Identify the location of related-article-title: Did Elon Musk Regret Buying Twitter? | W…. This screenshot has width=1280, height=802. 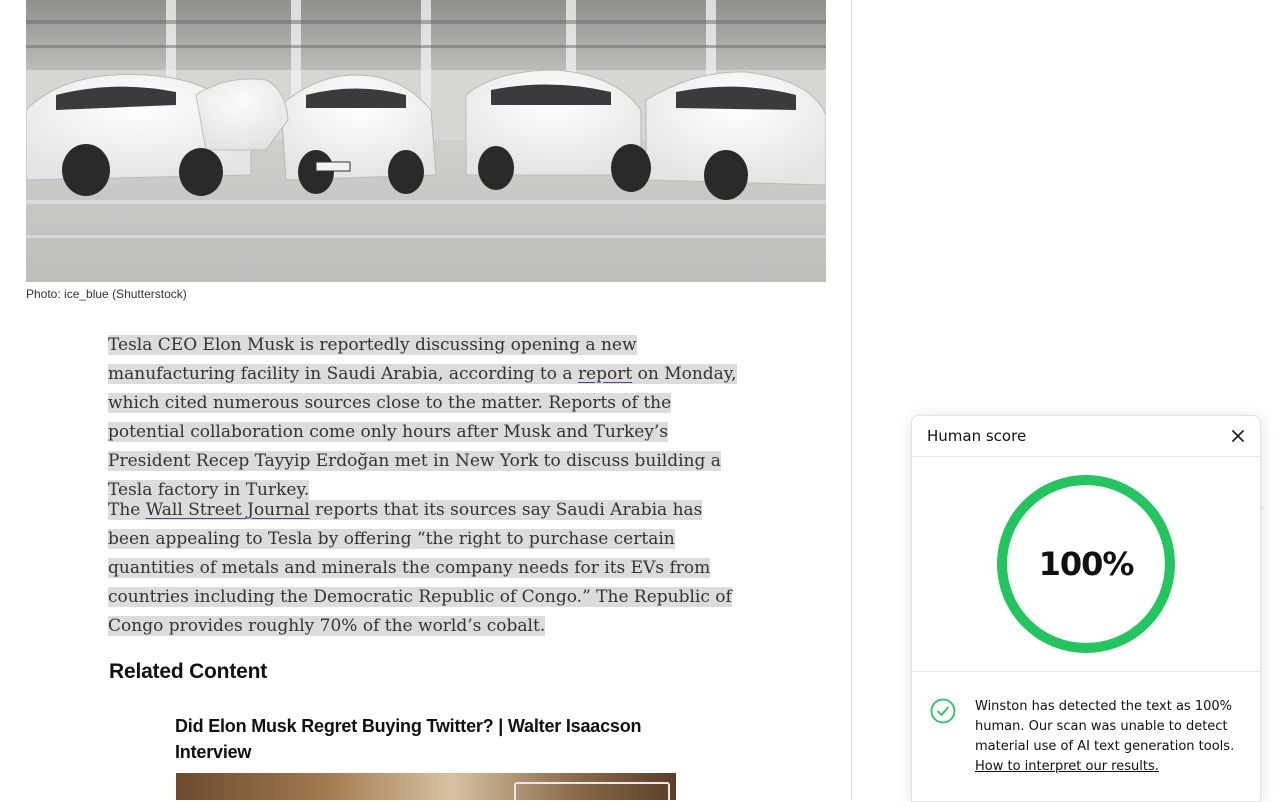
(415, 739).